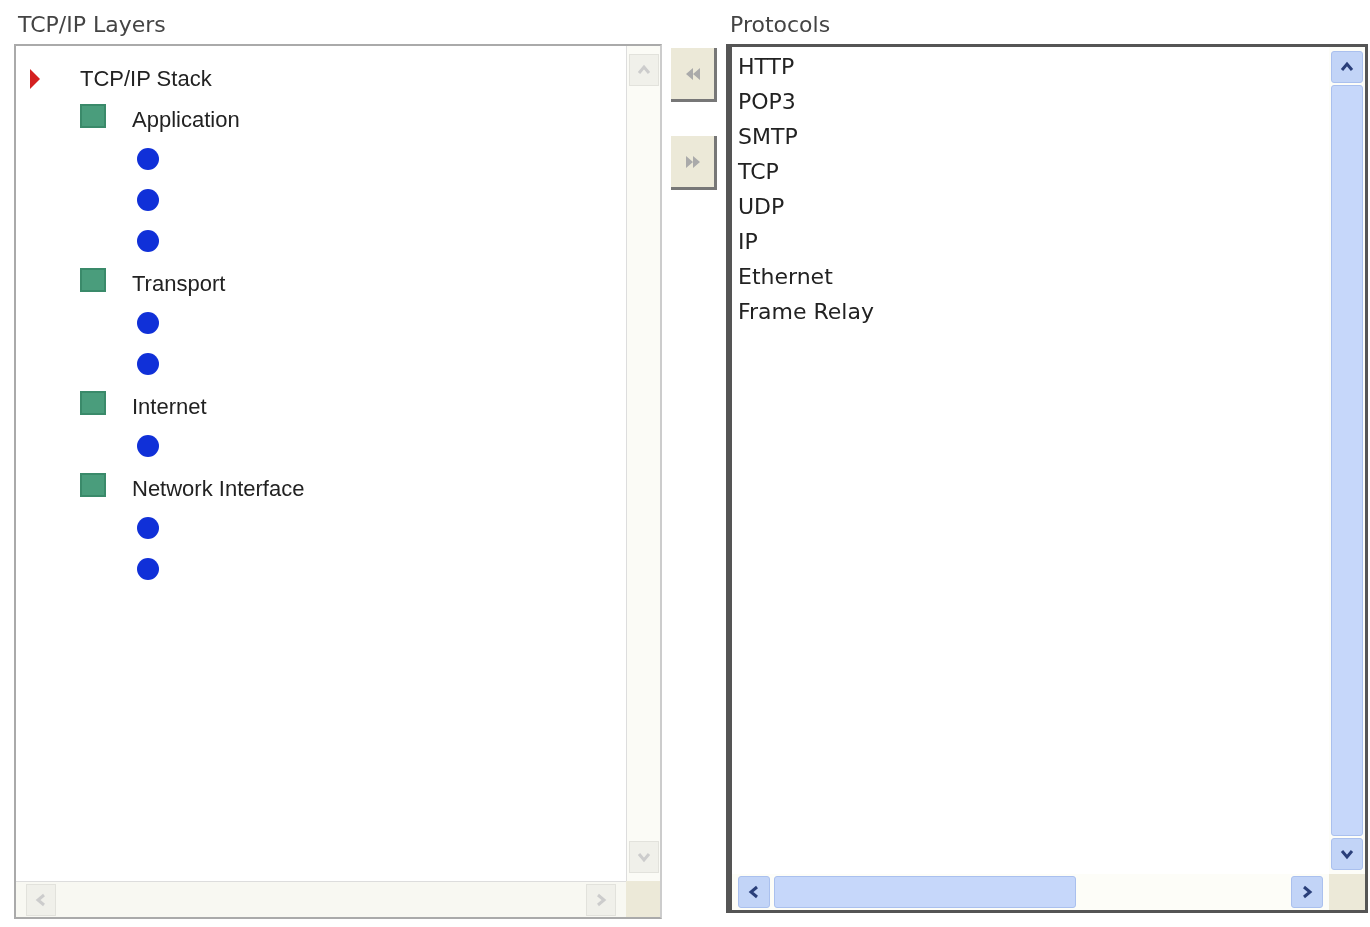 The height and width of the screenshot is (927, 1370). What do you see at coordinates (218, 488) in the screenshot?
I see `tree-item: Network Interface` at bounding box center [218, 488].